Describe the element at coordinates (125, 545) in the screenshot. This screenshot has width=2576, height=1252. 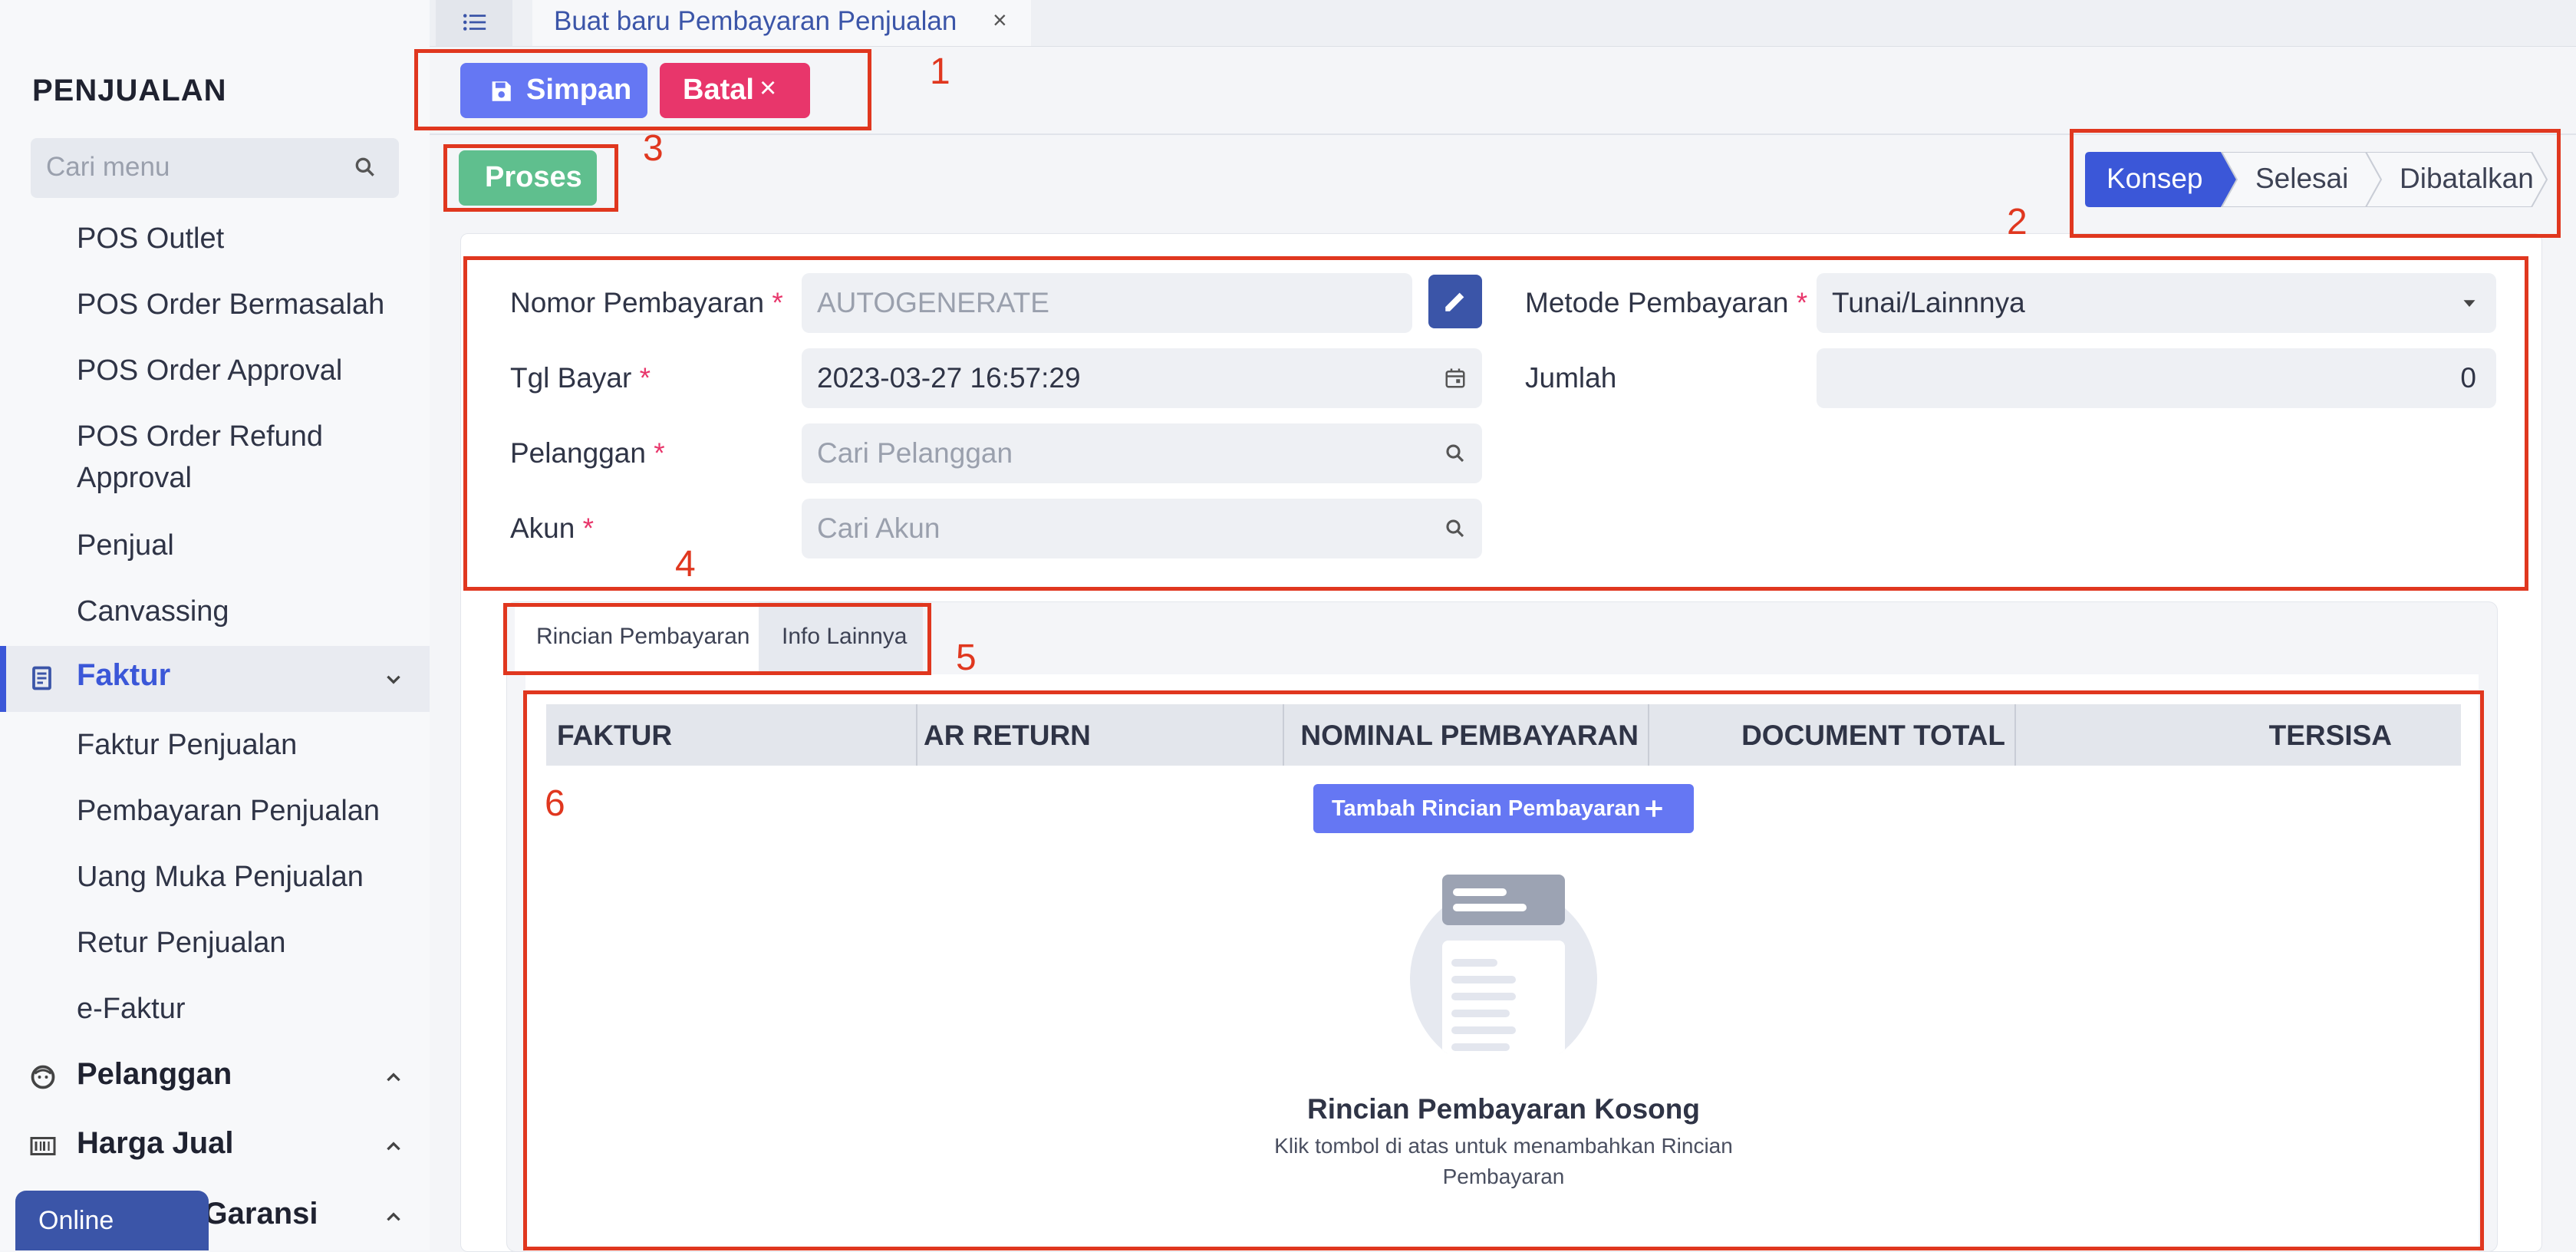
I see `sidebar-item-penjual: Penjual` at that location.